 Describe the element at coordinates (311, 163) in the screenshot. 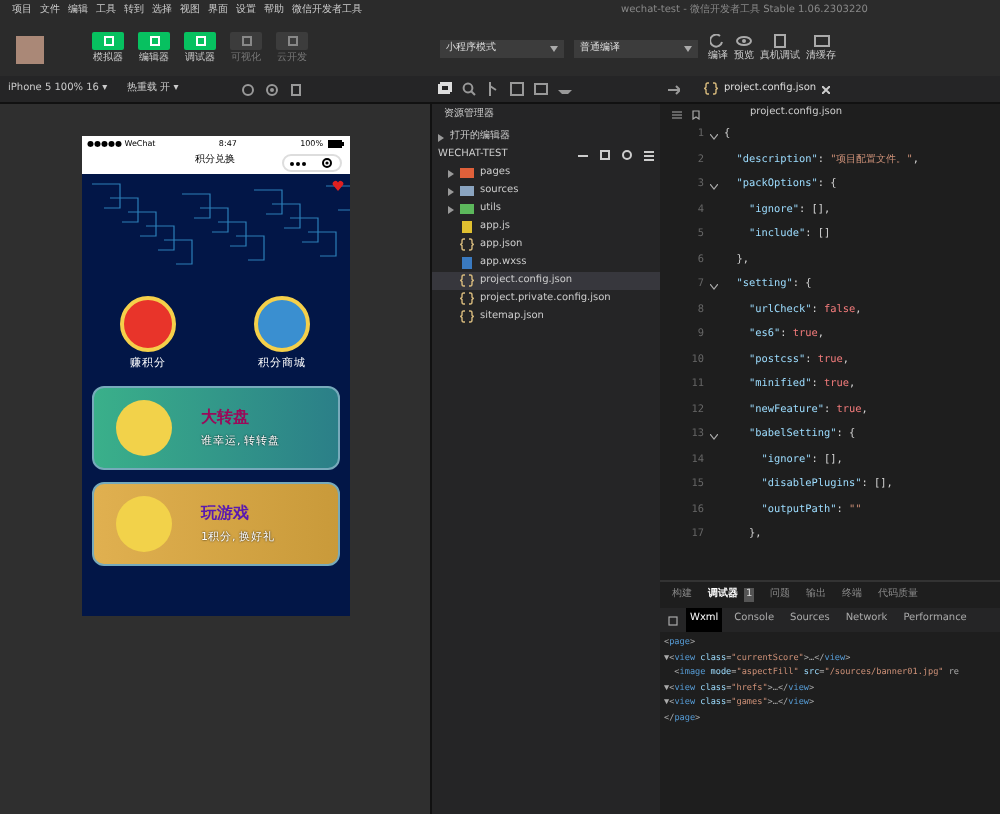

I see `menu-capsule` at that location.